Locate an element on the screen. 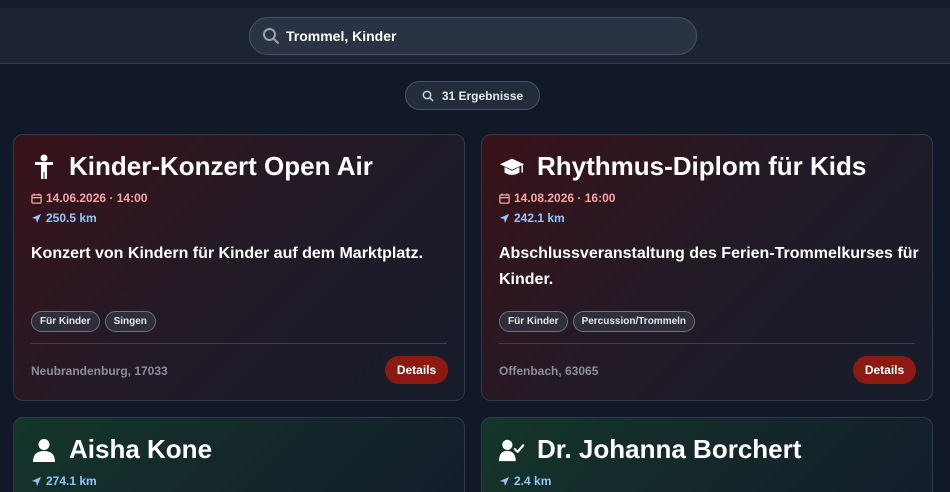 The image size is (950, 492). child-icon is located at coordinates (44, 167).